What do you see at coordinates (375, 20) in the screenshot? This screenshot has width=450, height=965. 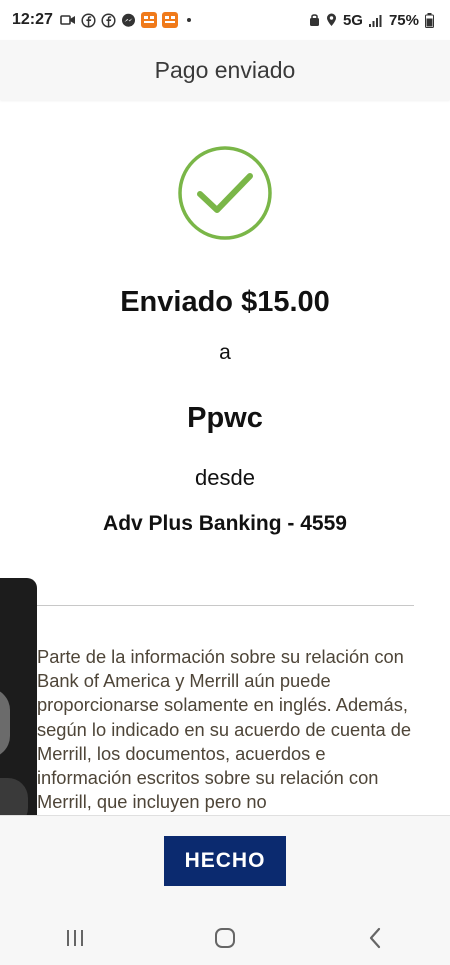 I see `signal-icon` at bounding box center [375, 20].